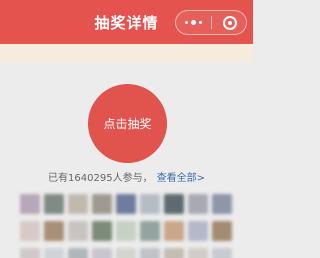  I want to click on draw-button: 点击抽奖, so click(127, 123).